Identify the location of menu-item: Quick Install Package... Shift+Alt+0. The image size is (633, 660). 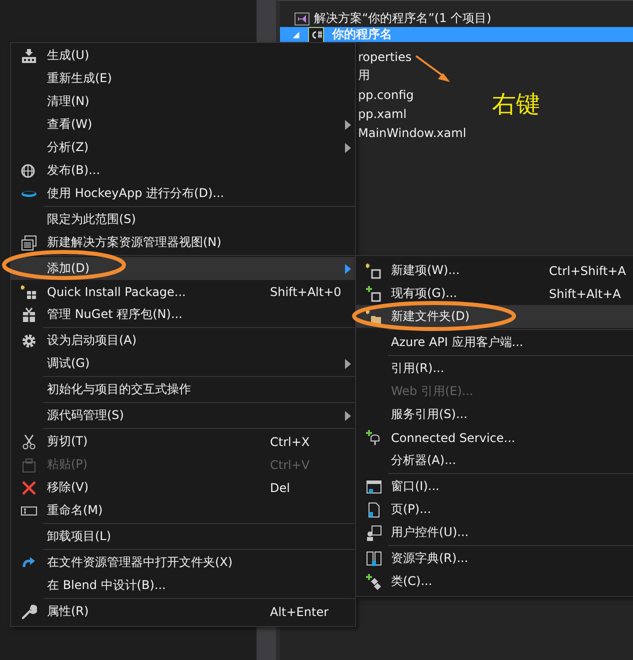
(183, 291).